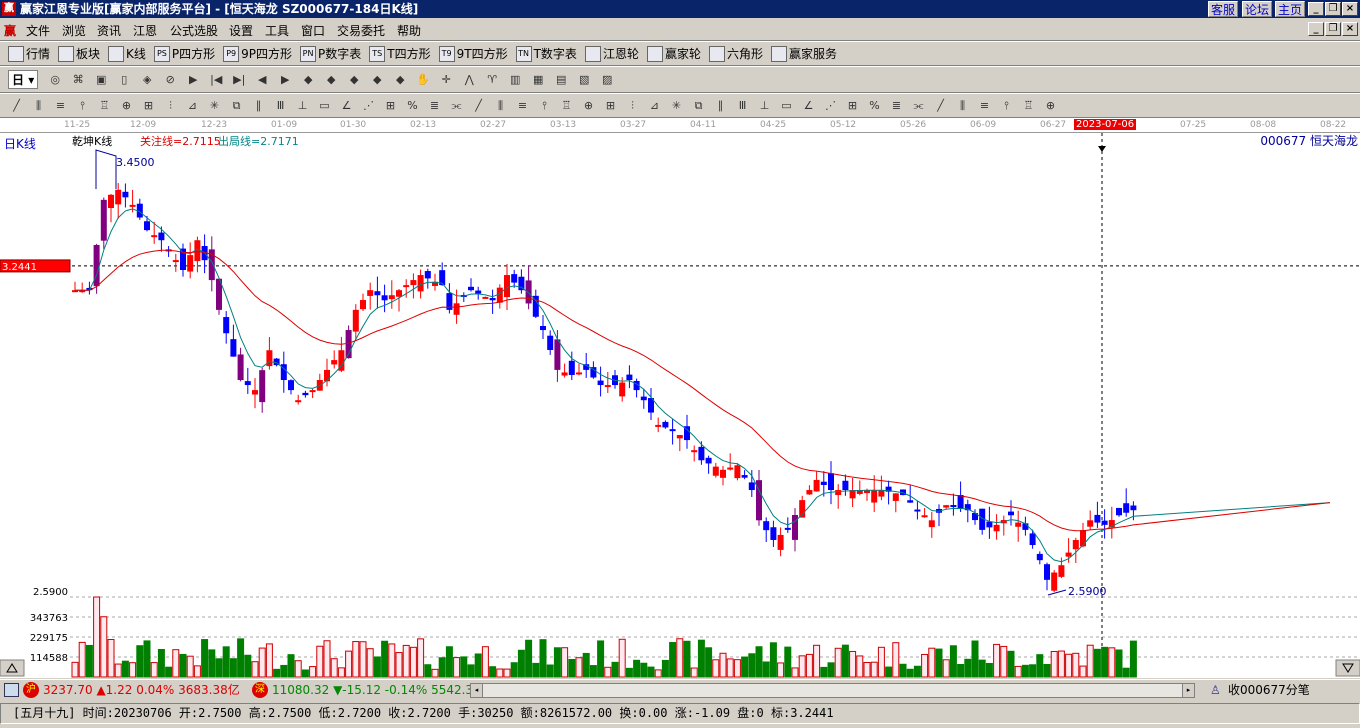 This screenshot has height=728, width=1360. Describe the element at coordinates (561, 80) in the screenshot. I see `chart-tool-icon-22: ▤` at that location.